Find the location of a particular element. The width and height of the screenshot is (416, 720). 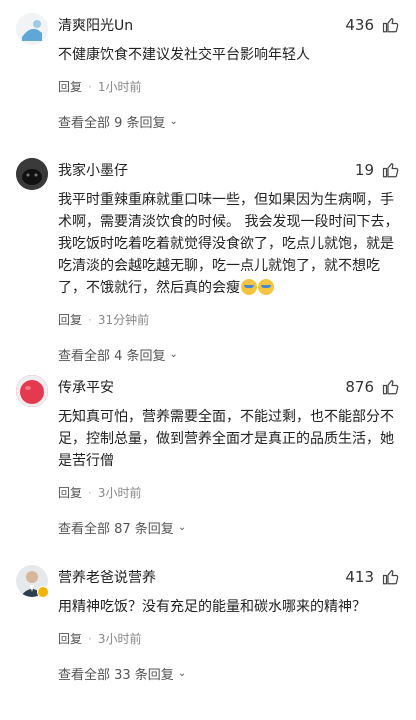

comment-text: 用精神吃饭？没有充足的能量和碳水哪来的精神？ is located at coordinates (212, 607).